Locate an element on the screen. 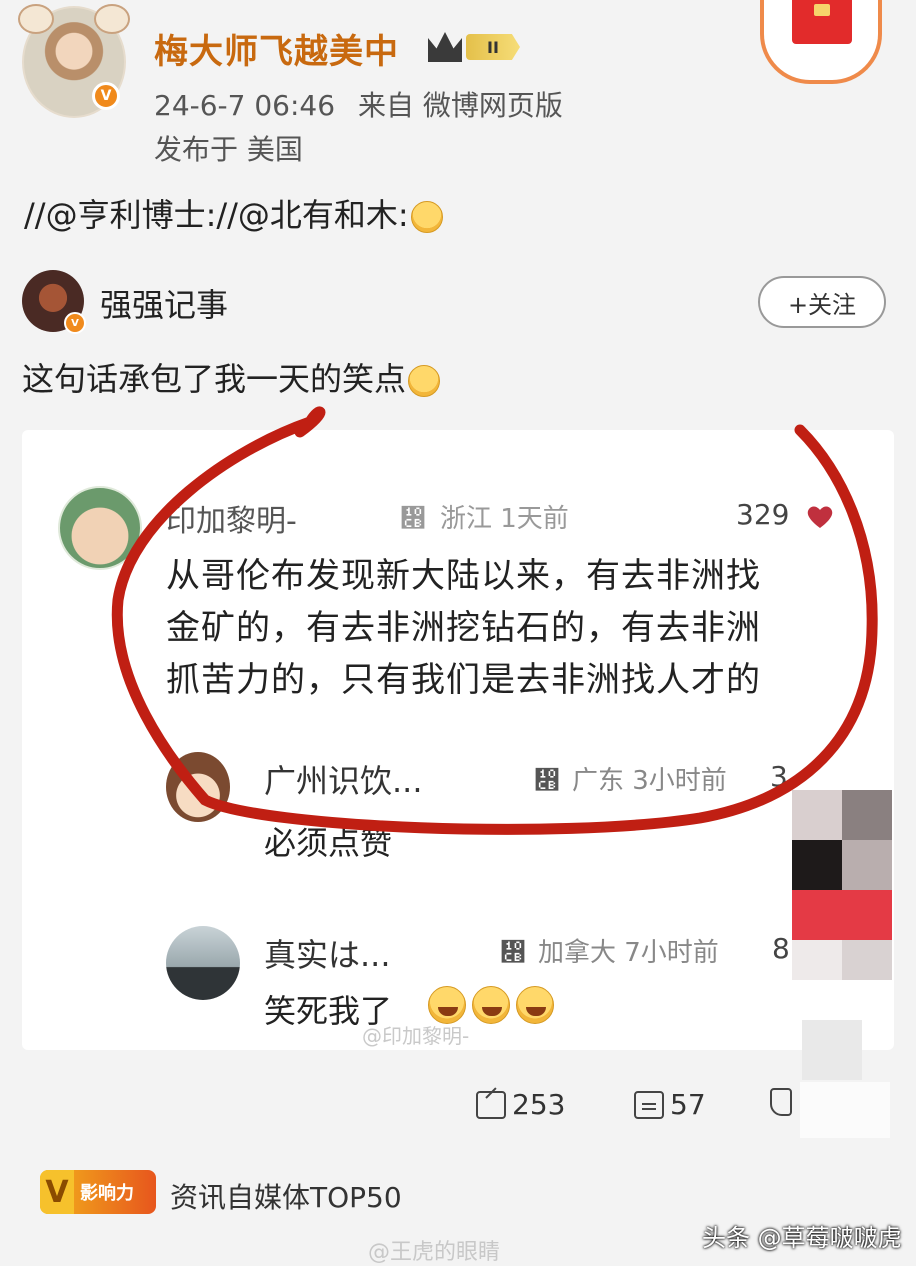 Image resolution: width=916 pixels, height=1266 pixels. quoted-author-name: 强强记事 is located at coordinates (164, 303).